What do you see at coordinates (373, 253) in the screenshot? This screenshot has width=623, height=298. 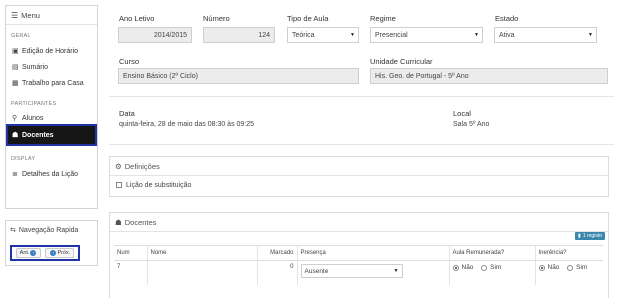 I see `column-presenca: Presença` at bounding box center [373, 253].